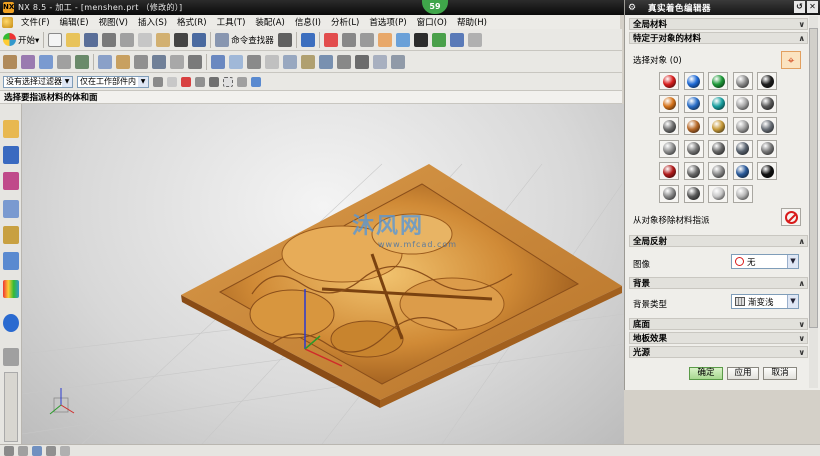  Describe the element at coordinates (109, 39) in the screenshot. I see `print-icon` at that location.